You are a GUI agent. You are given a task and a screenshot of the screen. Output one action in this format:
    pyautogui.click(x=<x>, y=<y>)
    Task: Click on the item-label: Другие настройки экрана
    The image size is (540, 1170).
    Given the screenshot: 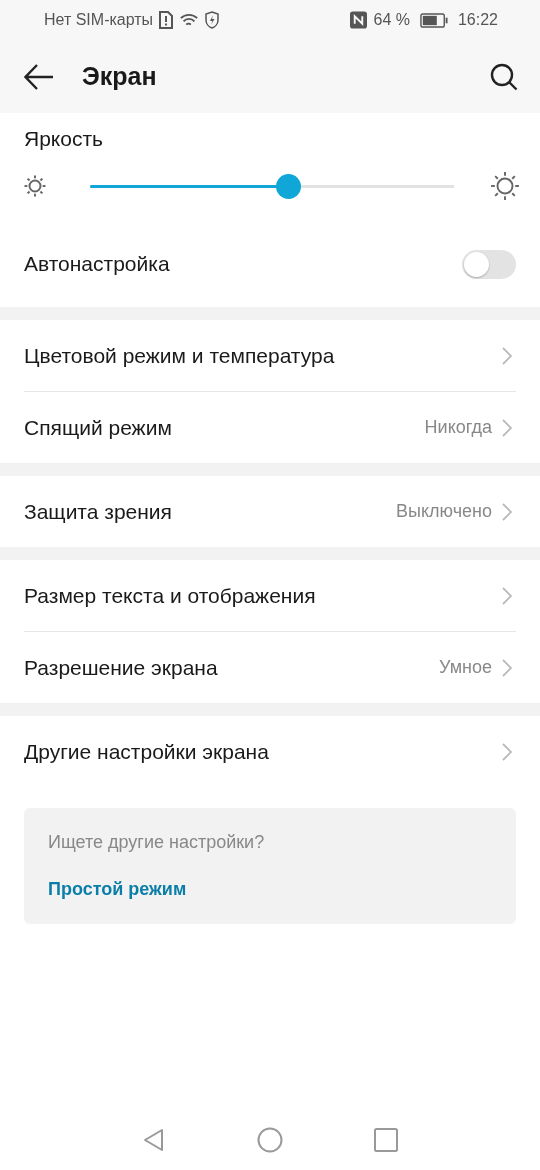 What is the action you would take?
    pyautogui.click(x=147, y=751)
    